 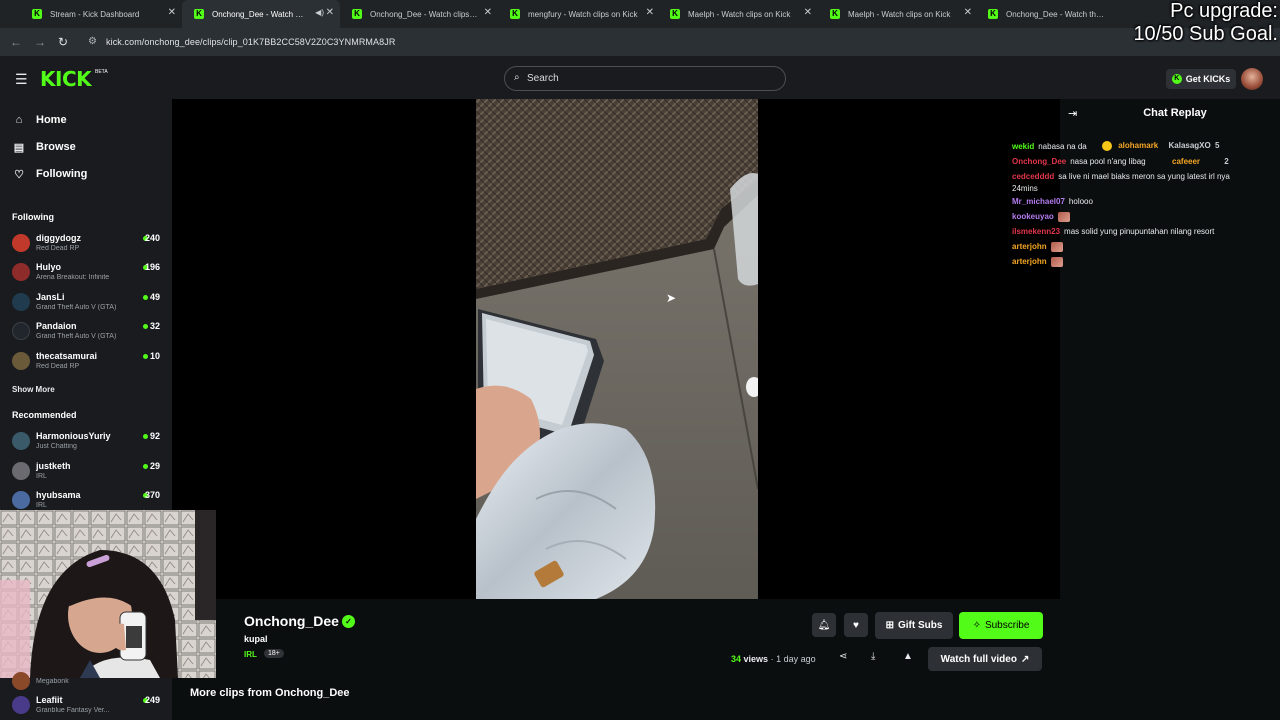 I want to click on channel-name: Hulyo, so click(x=49, y=267).